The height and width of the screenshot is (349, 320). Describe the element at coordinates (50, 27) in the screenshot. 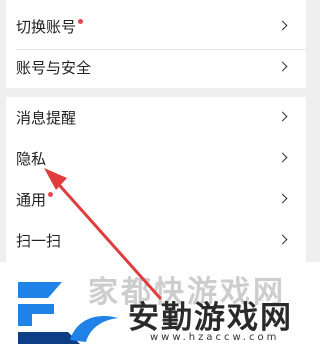

I see `switch-account-label: 切换账号` at that location.